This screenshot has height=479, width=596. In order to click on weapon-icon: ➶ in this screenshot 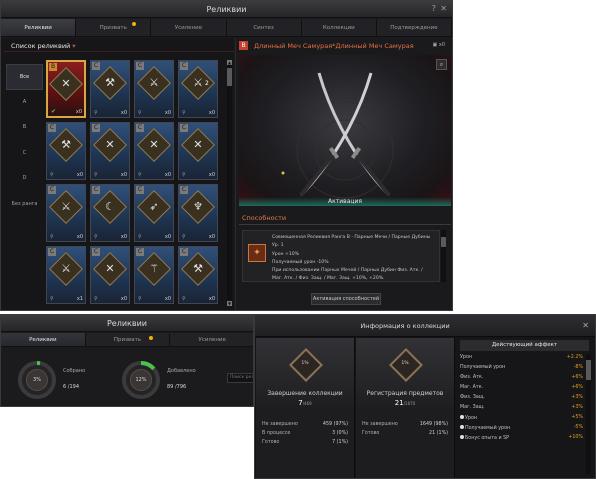, I will do `click(154, 206)`.